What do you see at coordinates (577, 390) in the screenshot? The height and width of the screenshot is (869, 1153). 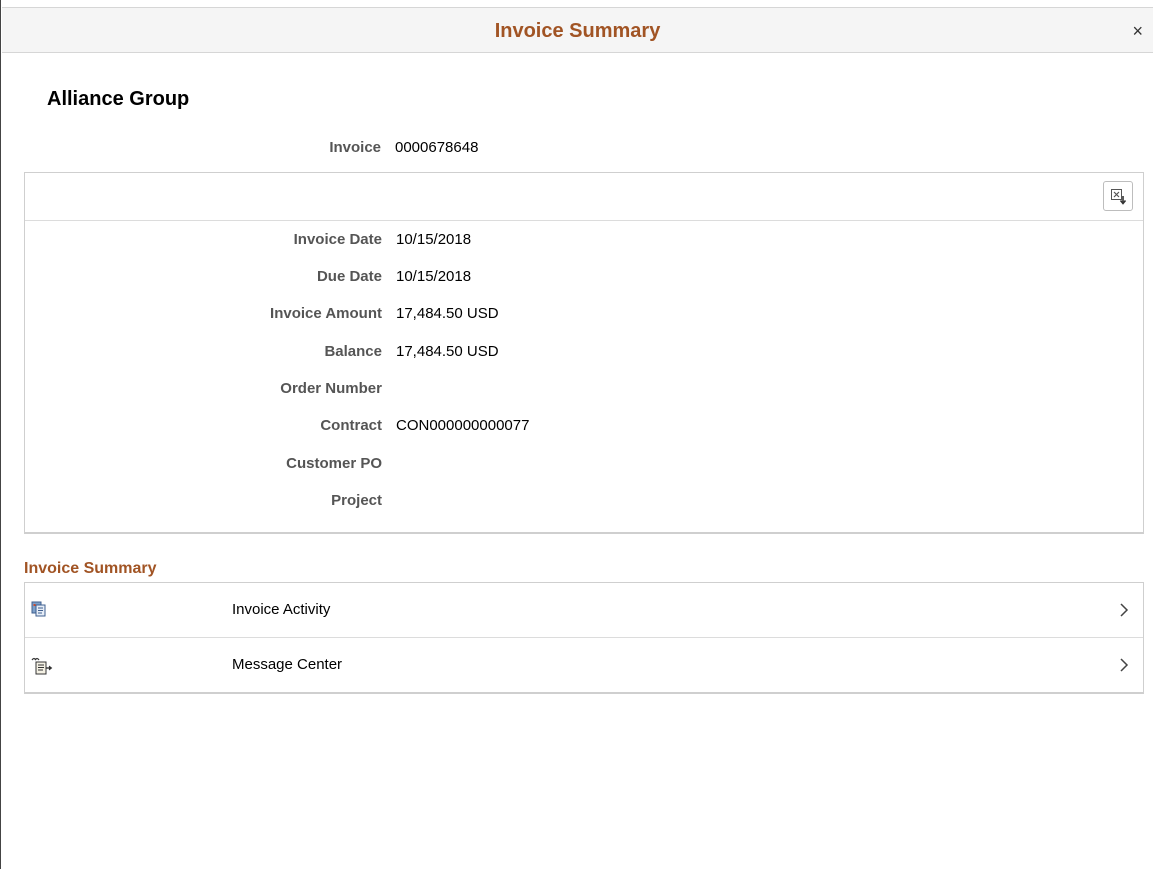 I see `field-row-order-number: Order Number` at bounding box center [577, 390].